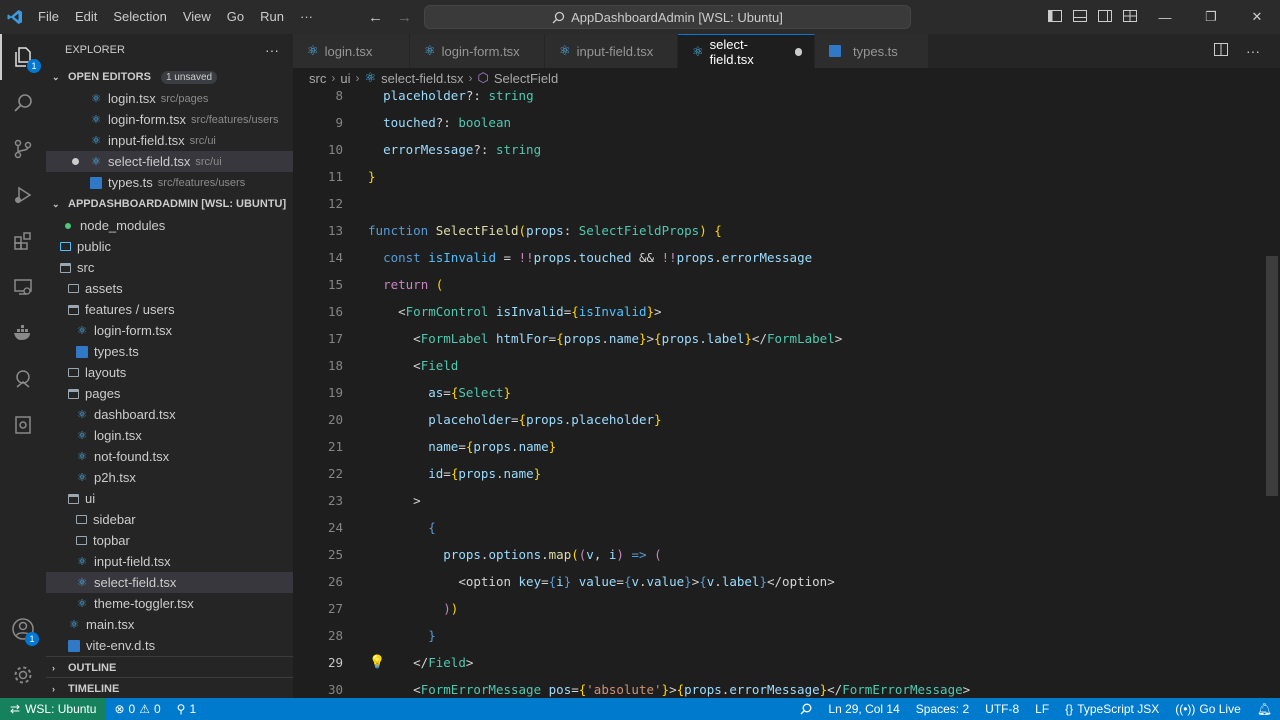 Image resolution: width=1280 pixels, height=720 pixels. Describe the element at coordinates (132, 561) in the screenshot. I see `tree-item-label: input-field.tsx` at that location.